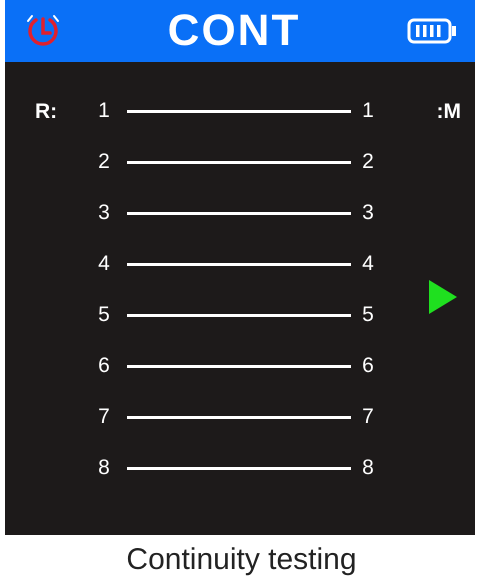 This screenshot has width=483, height=581. Describe the element at coordinates (448, 112) in the screenshot. I see `right-label: :M` at that location.